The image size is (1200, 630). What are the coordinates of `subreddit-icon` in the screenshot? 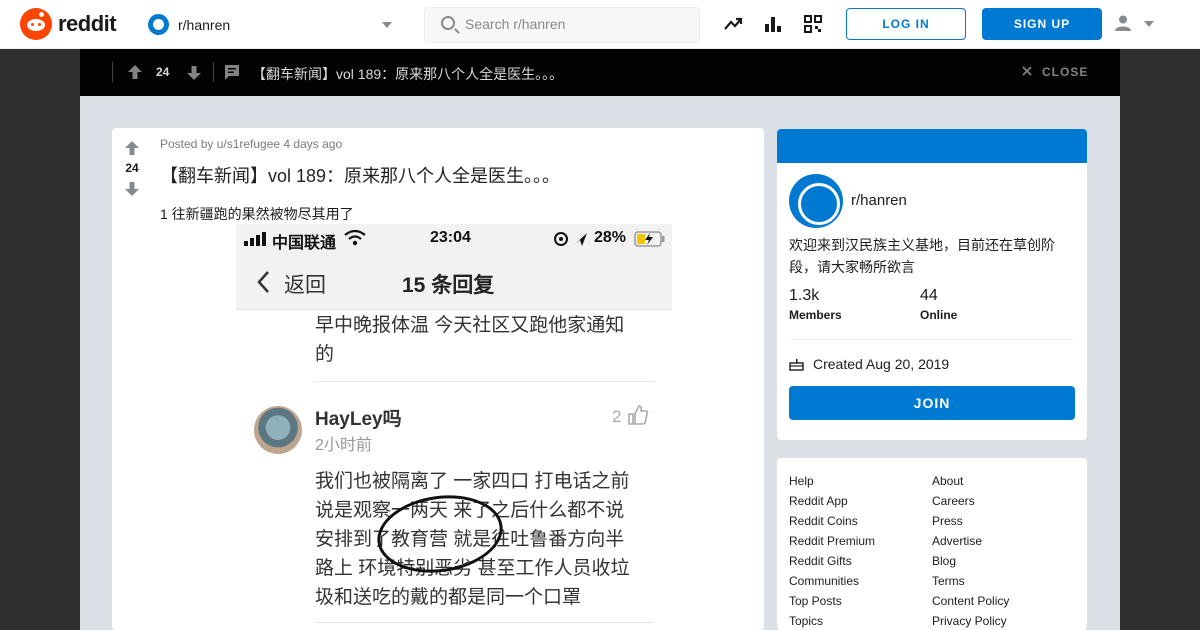 It's located at (158, 24).